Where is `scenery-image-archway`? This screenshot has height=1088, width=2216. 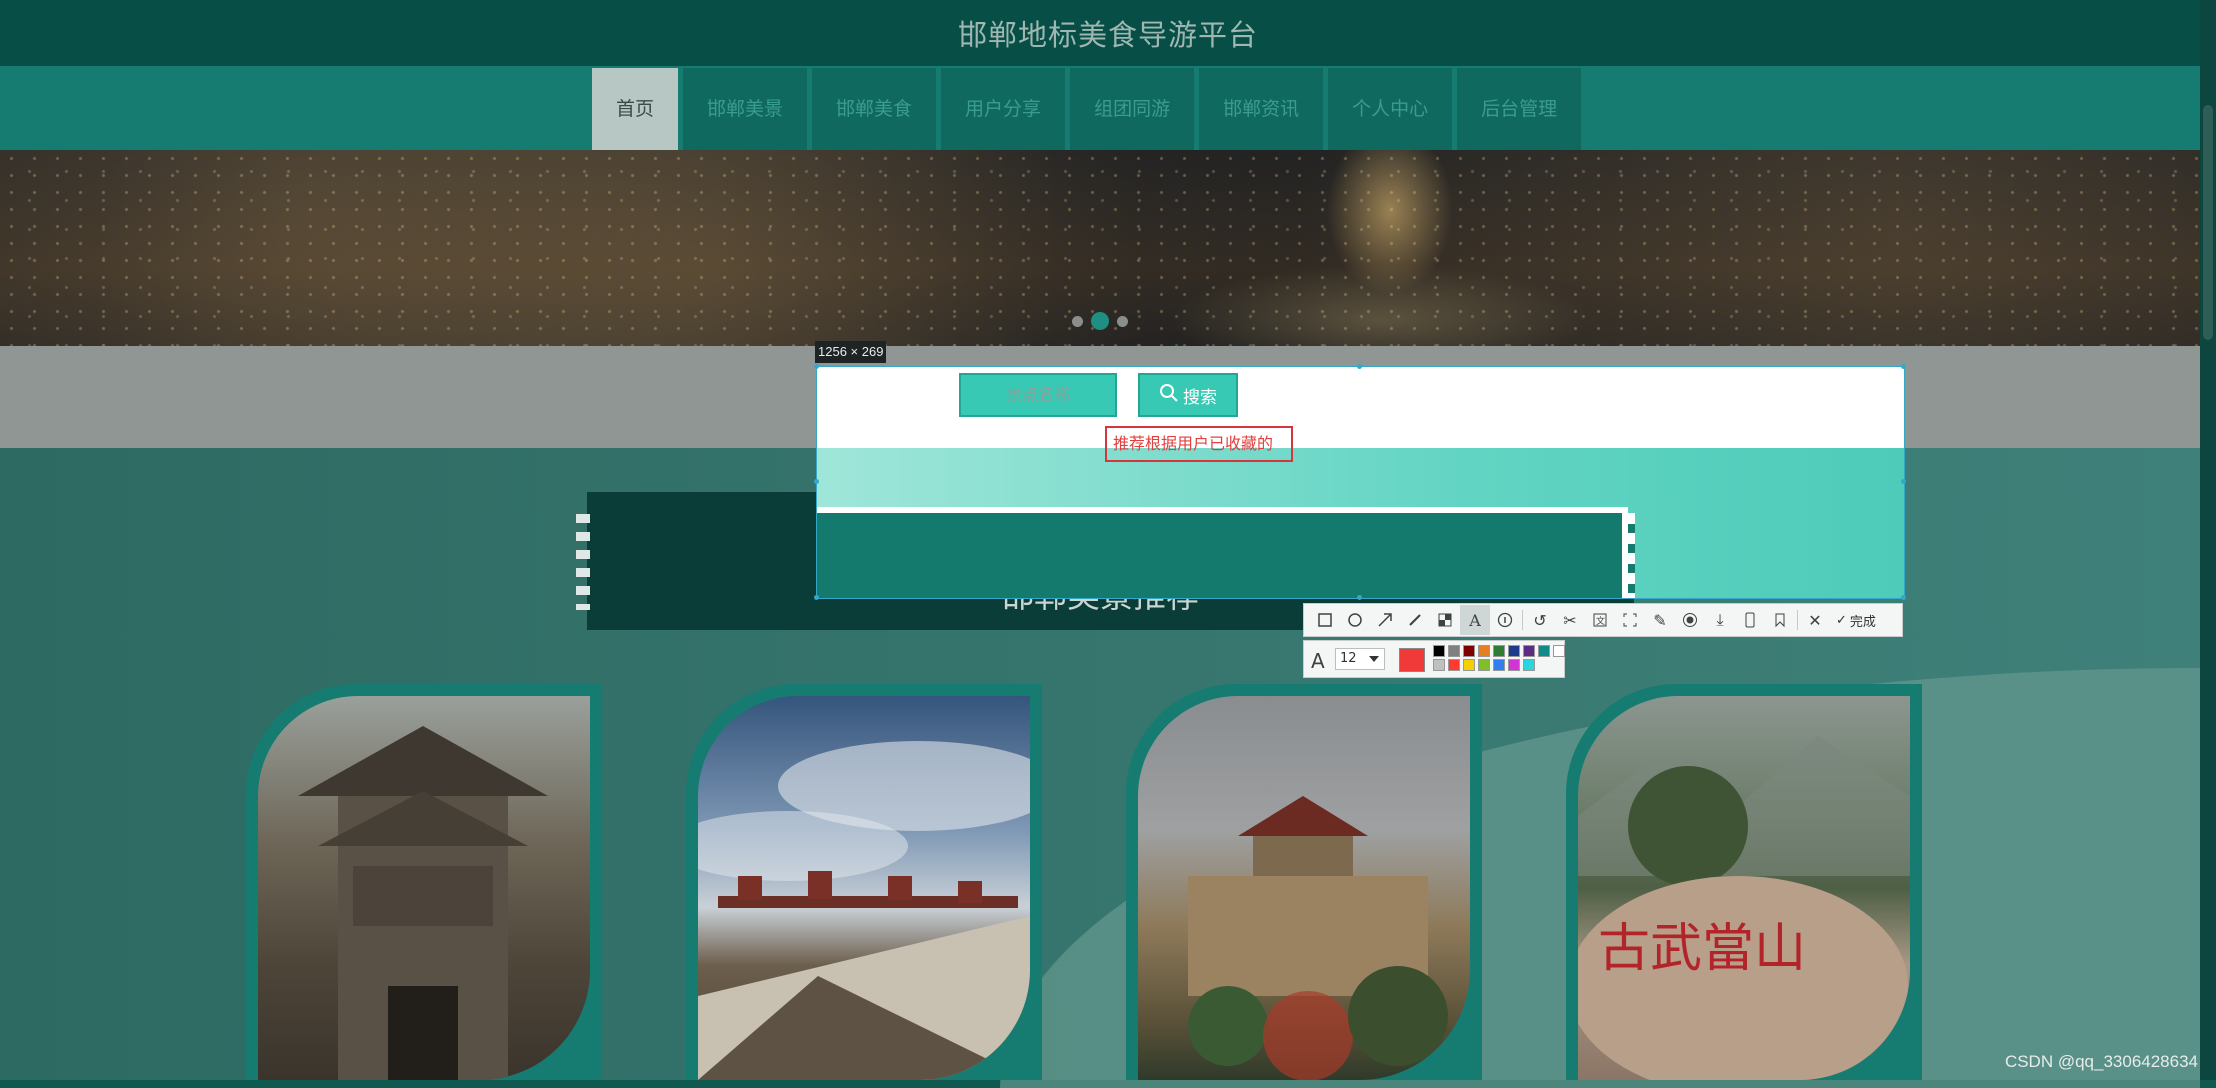
scenery-image-archway is located at coordinates (424, 888).